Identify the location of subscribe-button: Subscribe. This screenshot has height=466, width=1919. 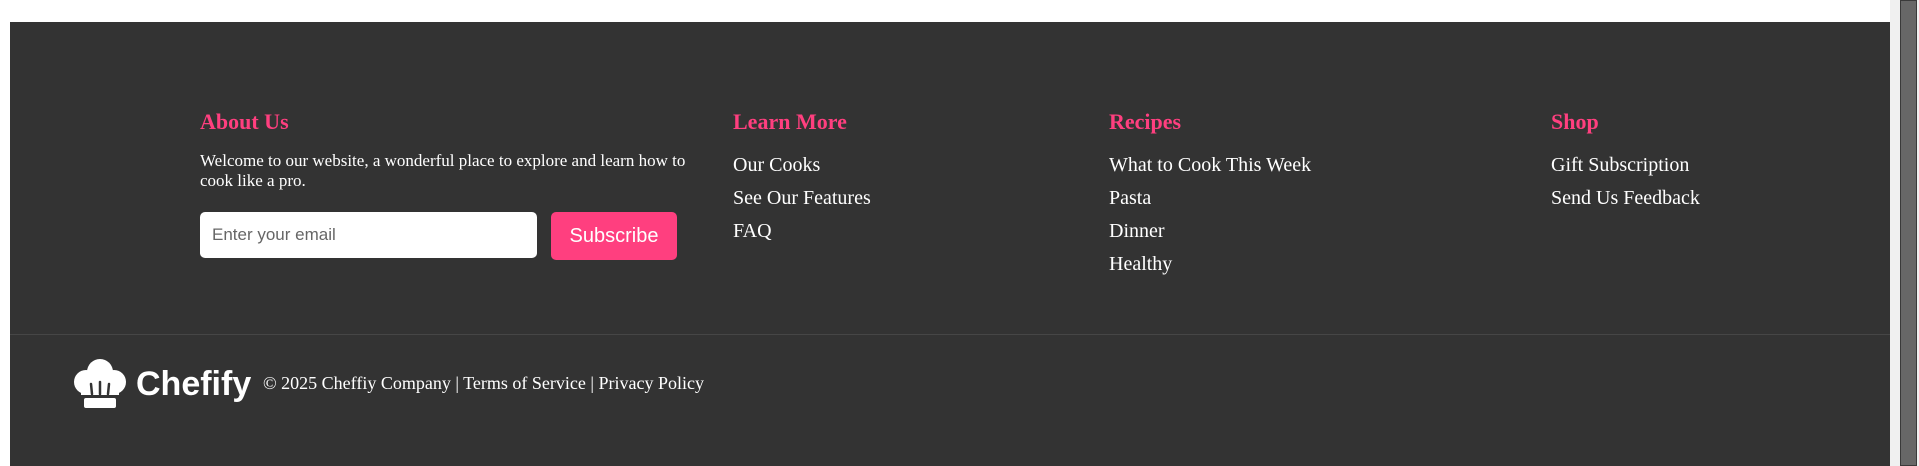
(614, 236).